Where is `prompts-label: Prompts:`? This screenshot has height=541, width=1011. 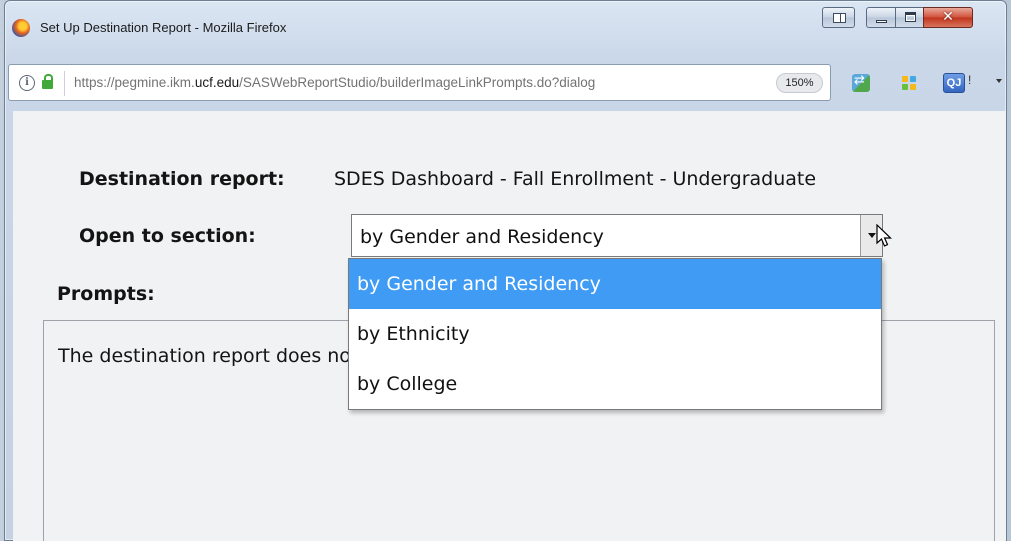 prompts-label: Prompts: is located at coordinates (106, 294).